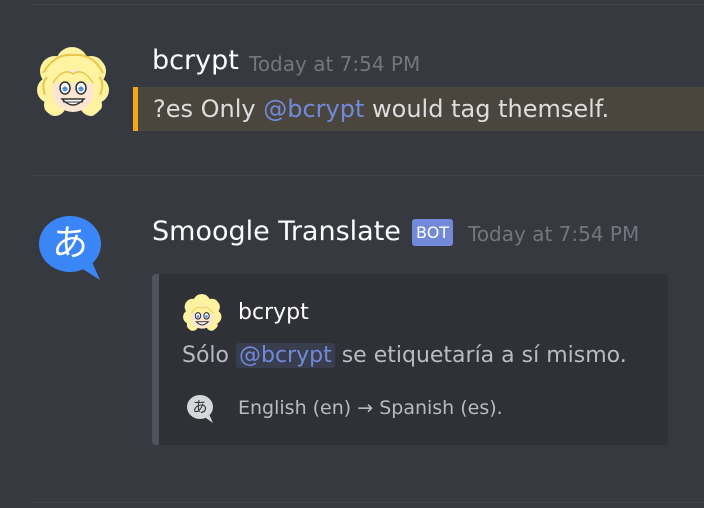 The width and height of the screenshot is (704, 508). I want to click on bcrypt-avatar-small-icon, so click(202, 312).